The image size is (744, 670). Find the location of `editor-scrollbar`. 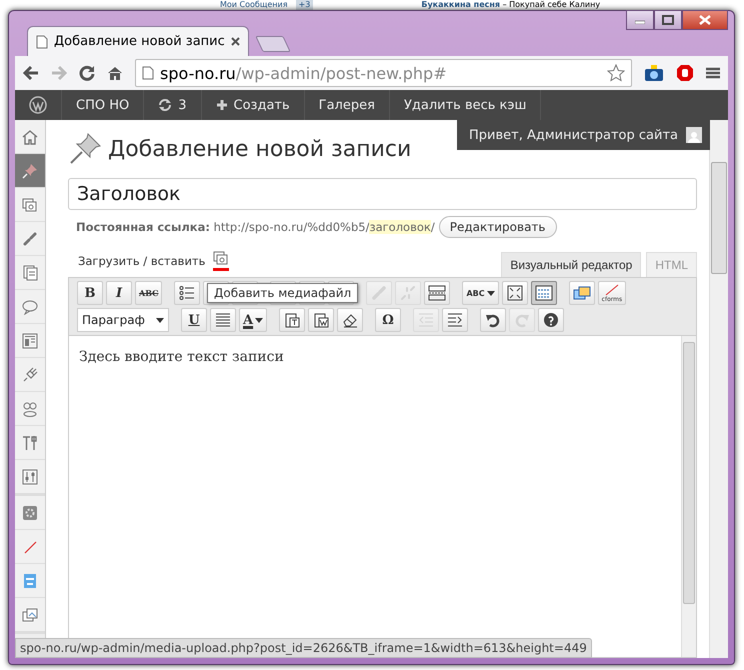

editor-scrollbar is located at coordinates (688, 496).